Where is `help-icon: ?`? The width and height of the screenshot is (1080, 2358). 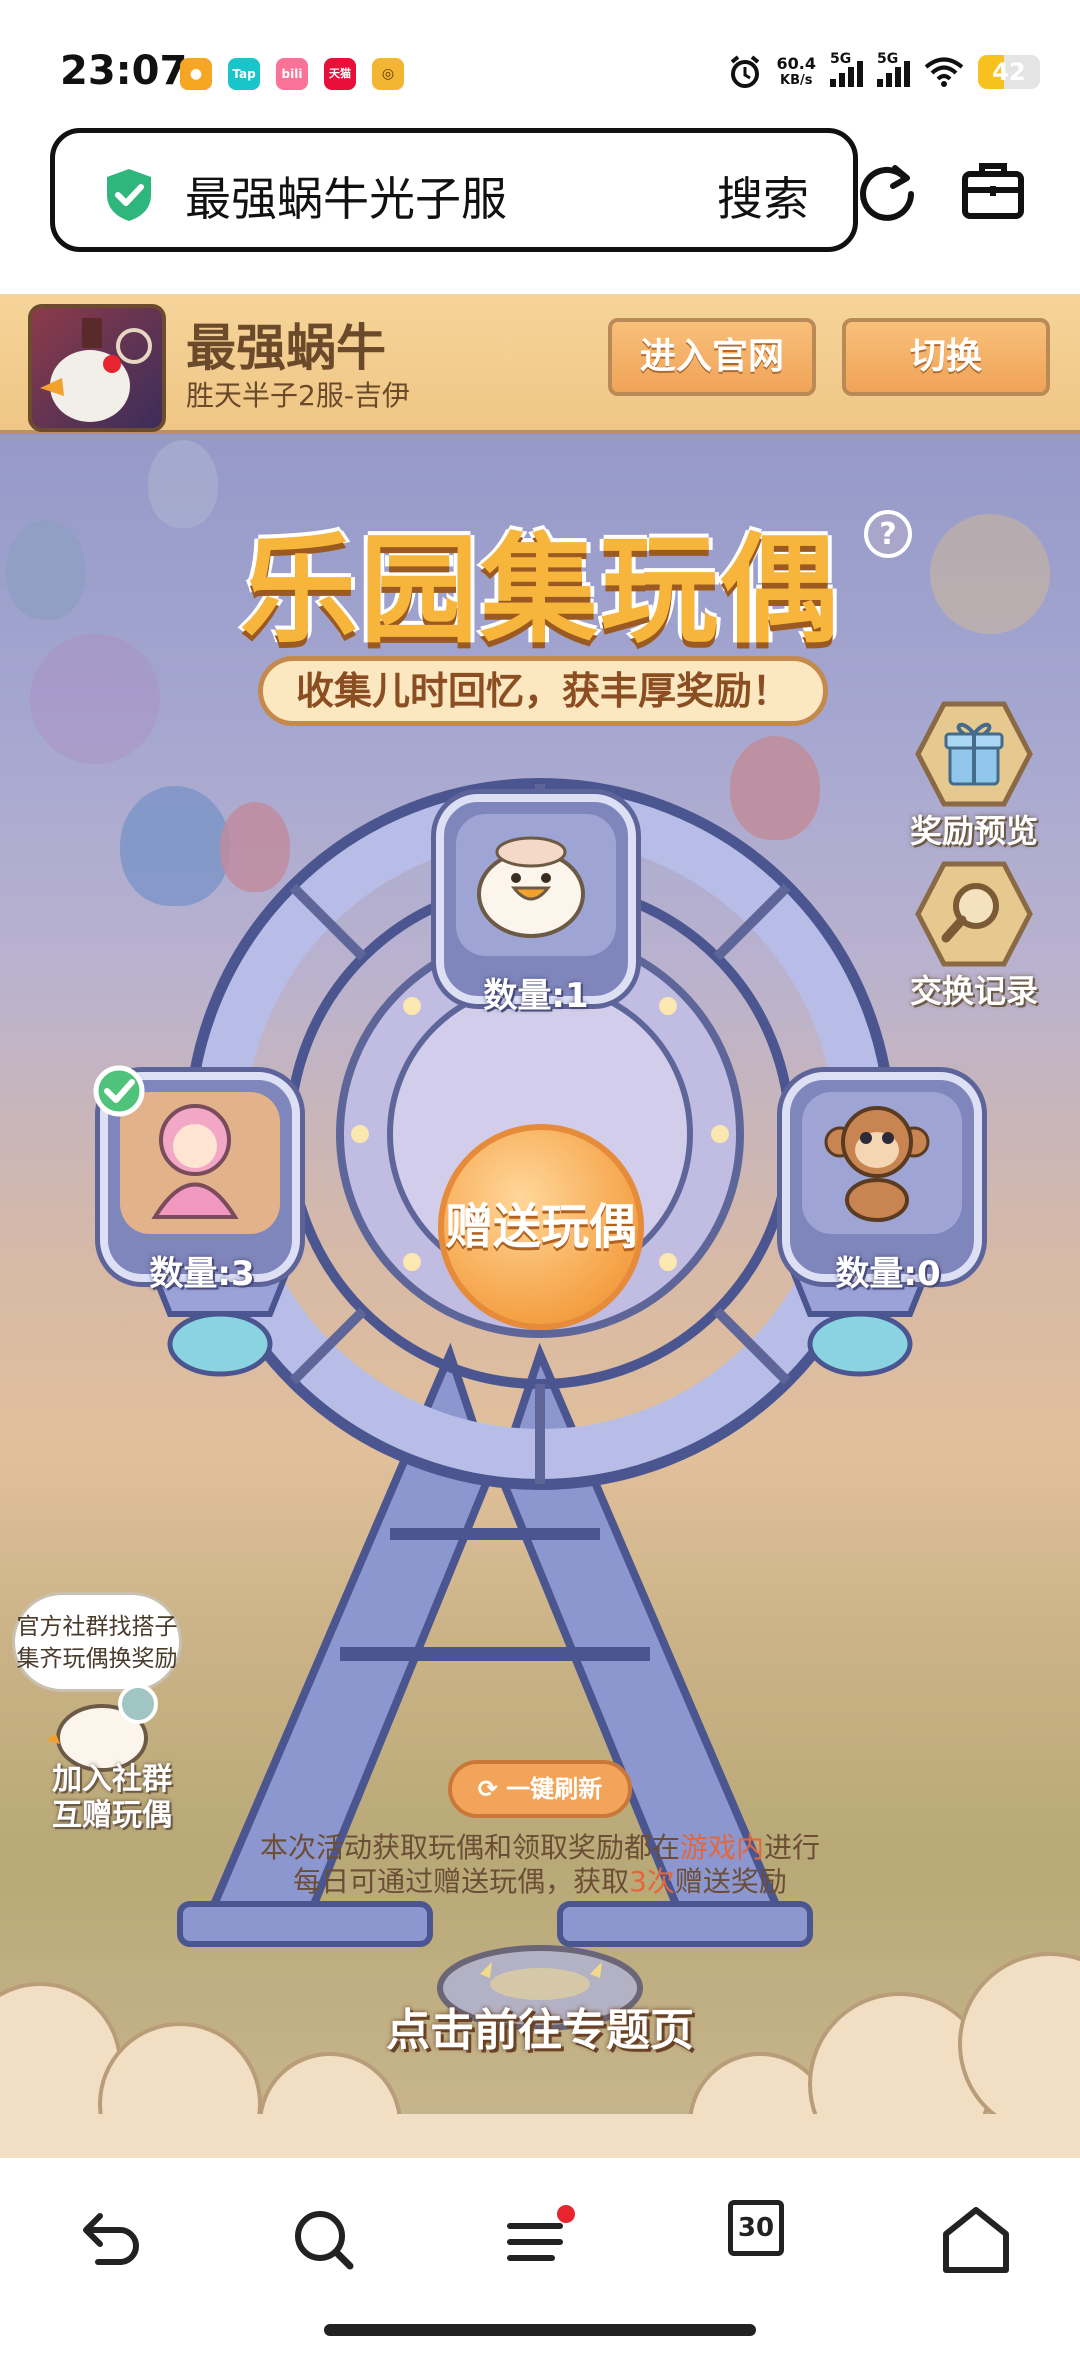 help-icon: ? is located at coordinates (888, 534).